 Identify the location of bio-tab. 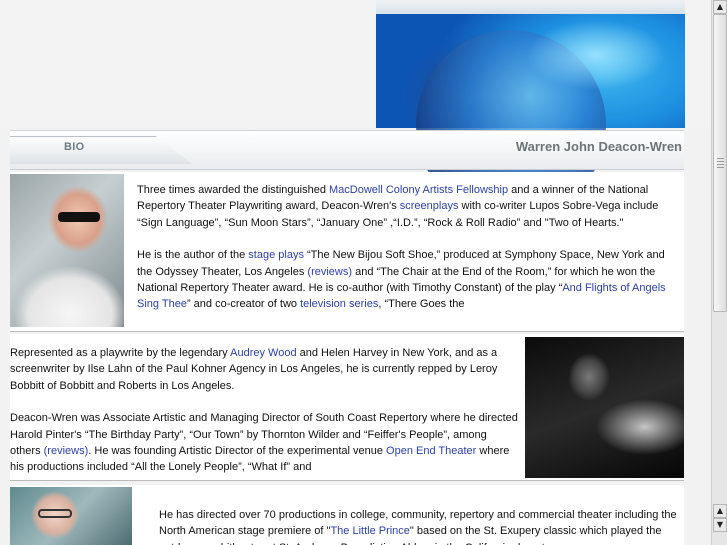
(101, 150).